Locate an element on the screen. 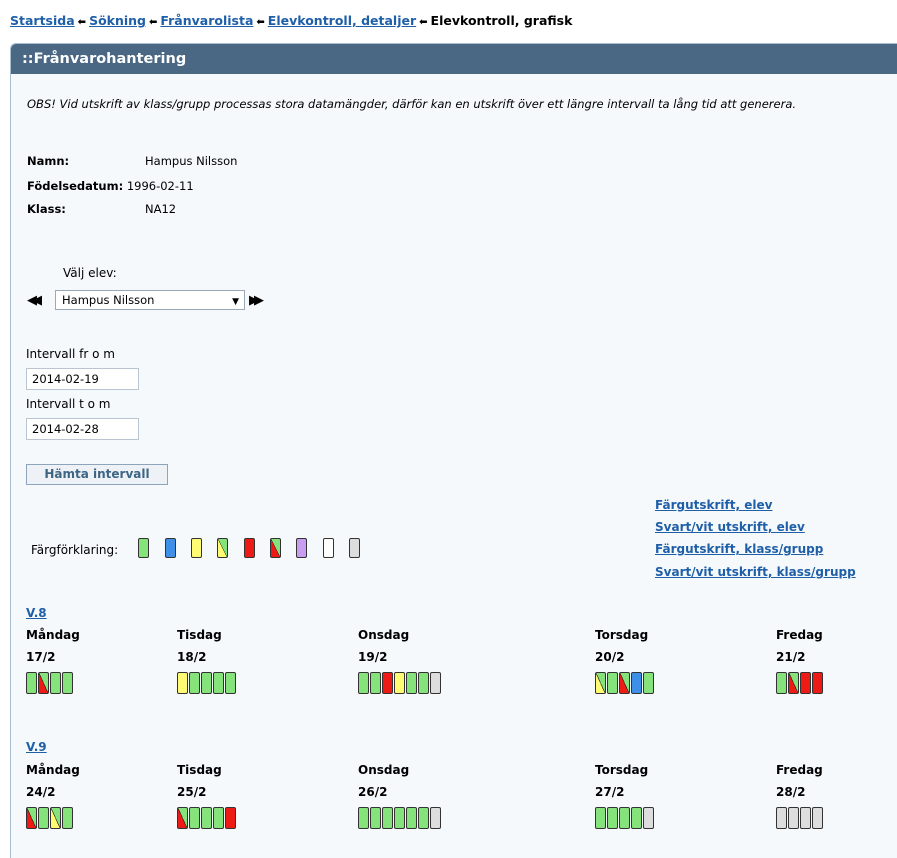 The height and width of the screenshot is (858, 897). name-label: Namn: is located at coordinates (48, 161).